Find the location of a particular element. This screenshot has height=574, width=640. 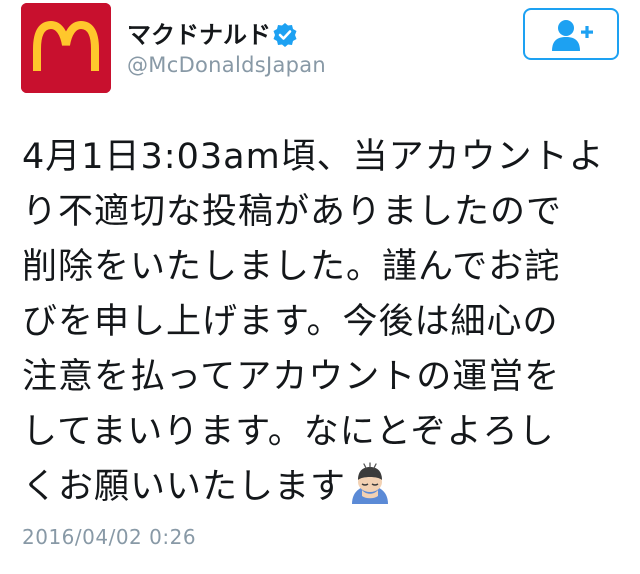

avatar is located at coordinates (66, 48).